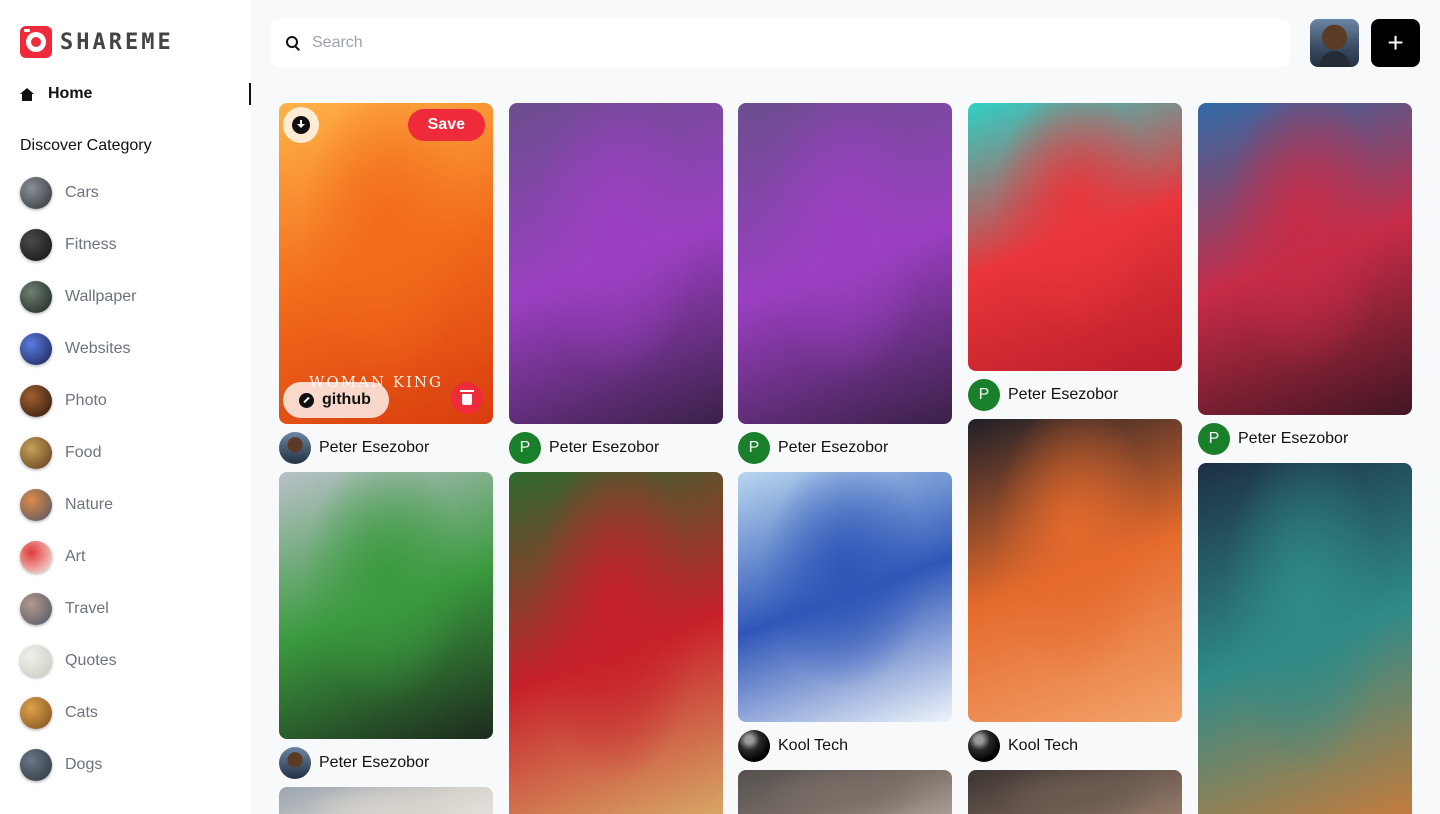  I want to click on search-bar, so click(780, 43).